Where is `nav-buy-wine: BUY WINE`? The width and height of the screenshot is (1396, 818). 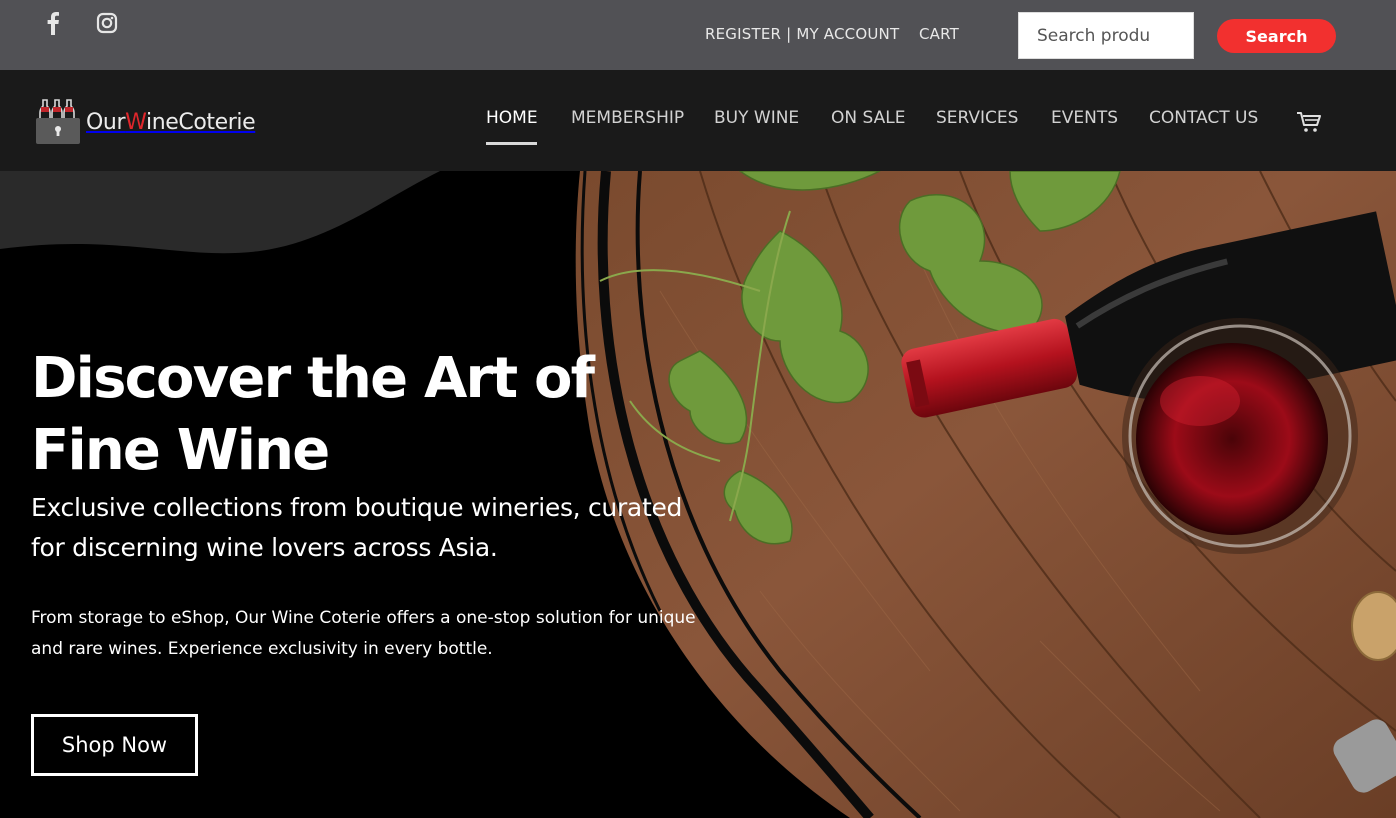 nav-buy-wine: BUY WINE is located at coordinates (756, 118).